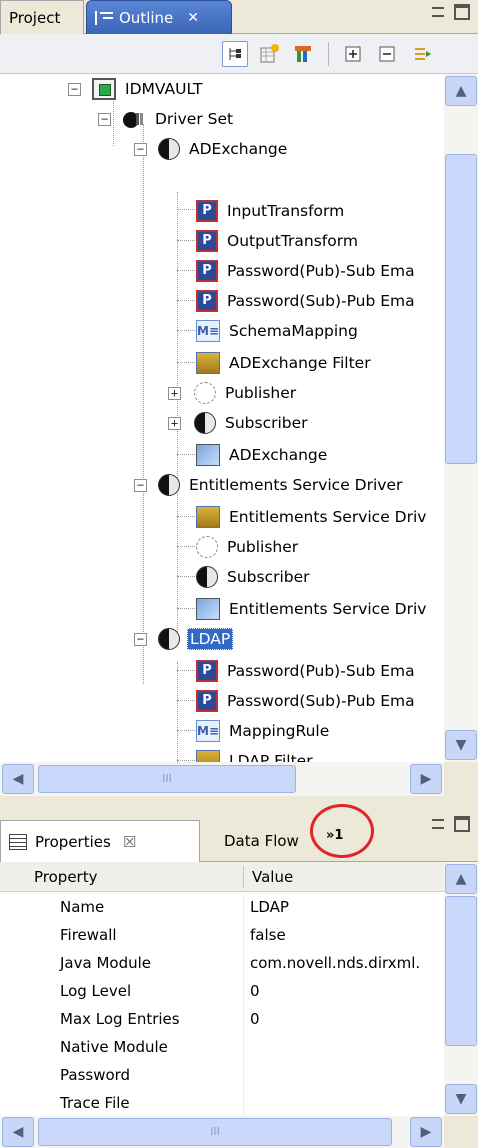 This screenshot has height=1148, width=478. Describe the element at coordinates (159, 17) in the screenshot. I see `tab-outline: Outline ✕` at that location.